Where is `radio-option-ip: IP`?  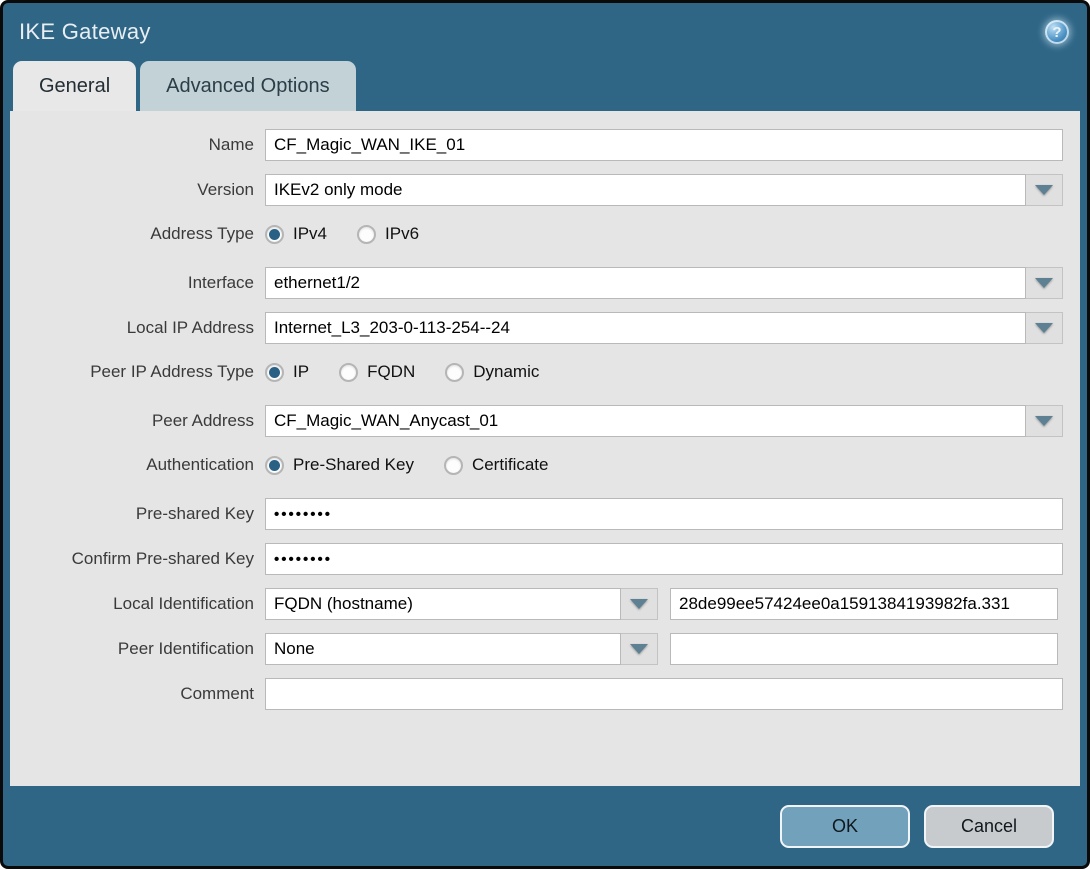
radio-option-ip: IP is located at coordinates (287, 372).